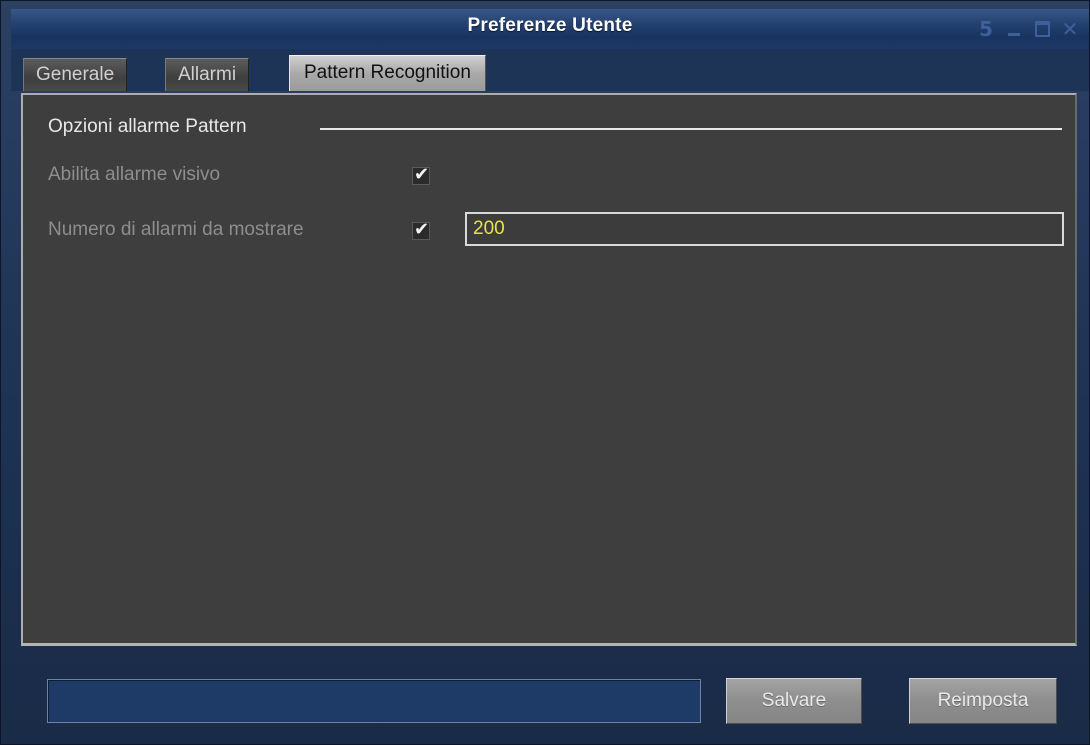 This screenshot has width=1090, height=745. I want to click on maximize-icon, so click(1042, 29).